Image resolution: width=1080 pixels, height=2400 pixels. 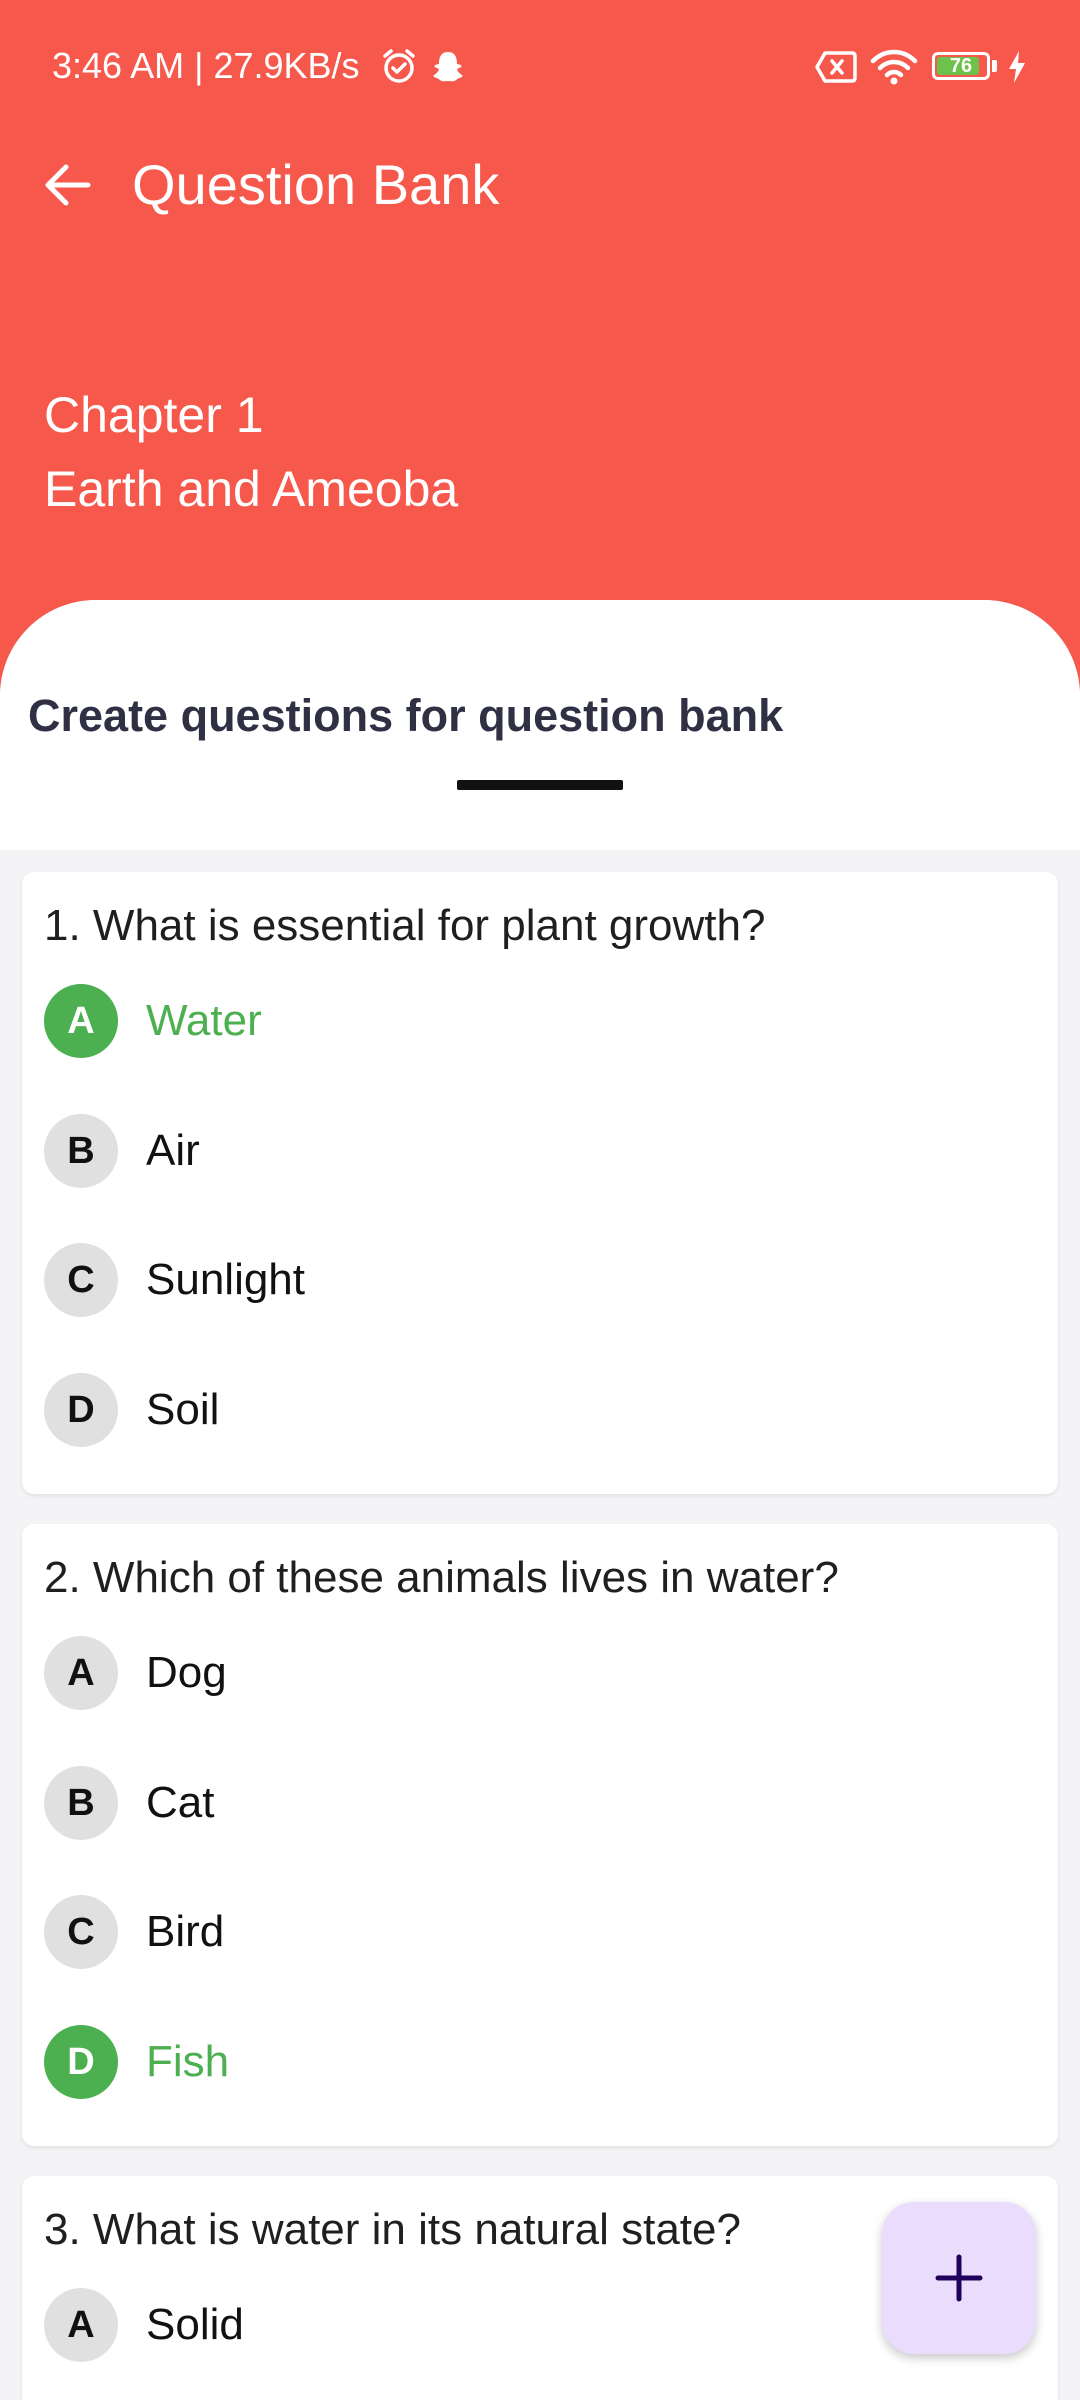 I want to click on sheet-header: Create questions for question bank, so click(x=540, y=725).